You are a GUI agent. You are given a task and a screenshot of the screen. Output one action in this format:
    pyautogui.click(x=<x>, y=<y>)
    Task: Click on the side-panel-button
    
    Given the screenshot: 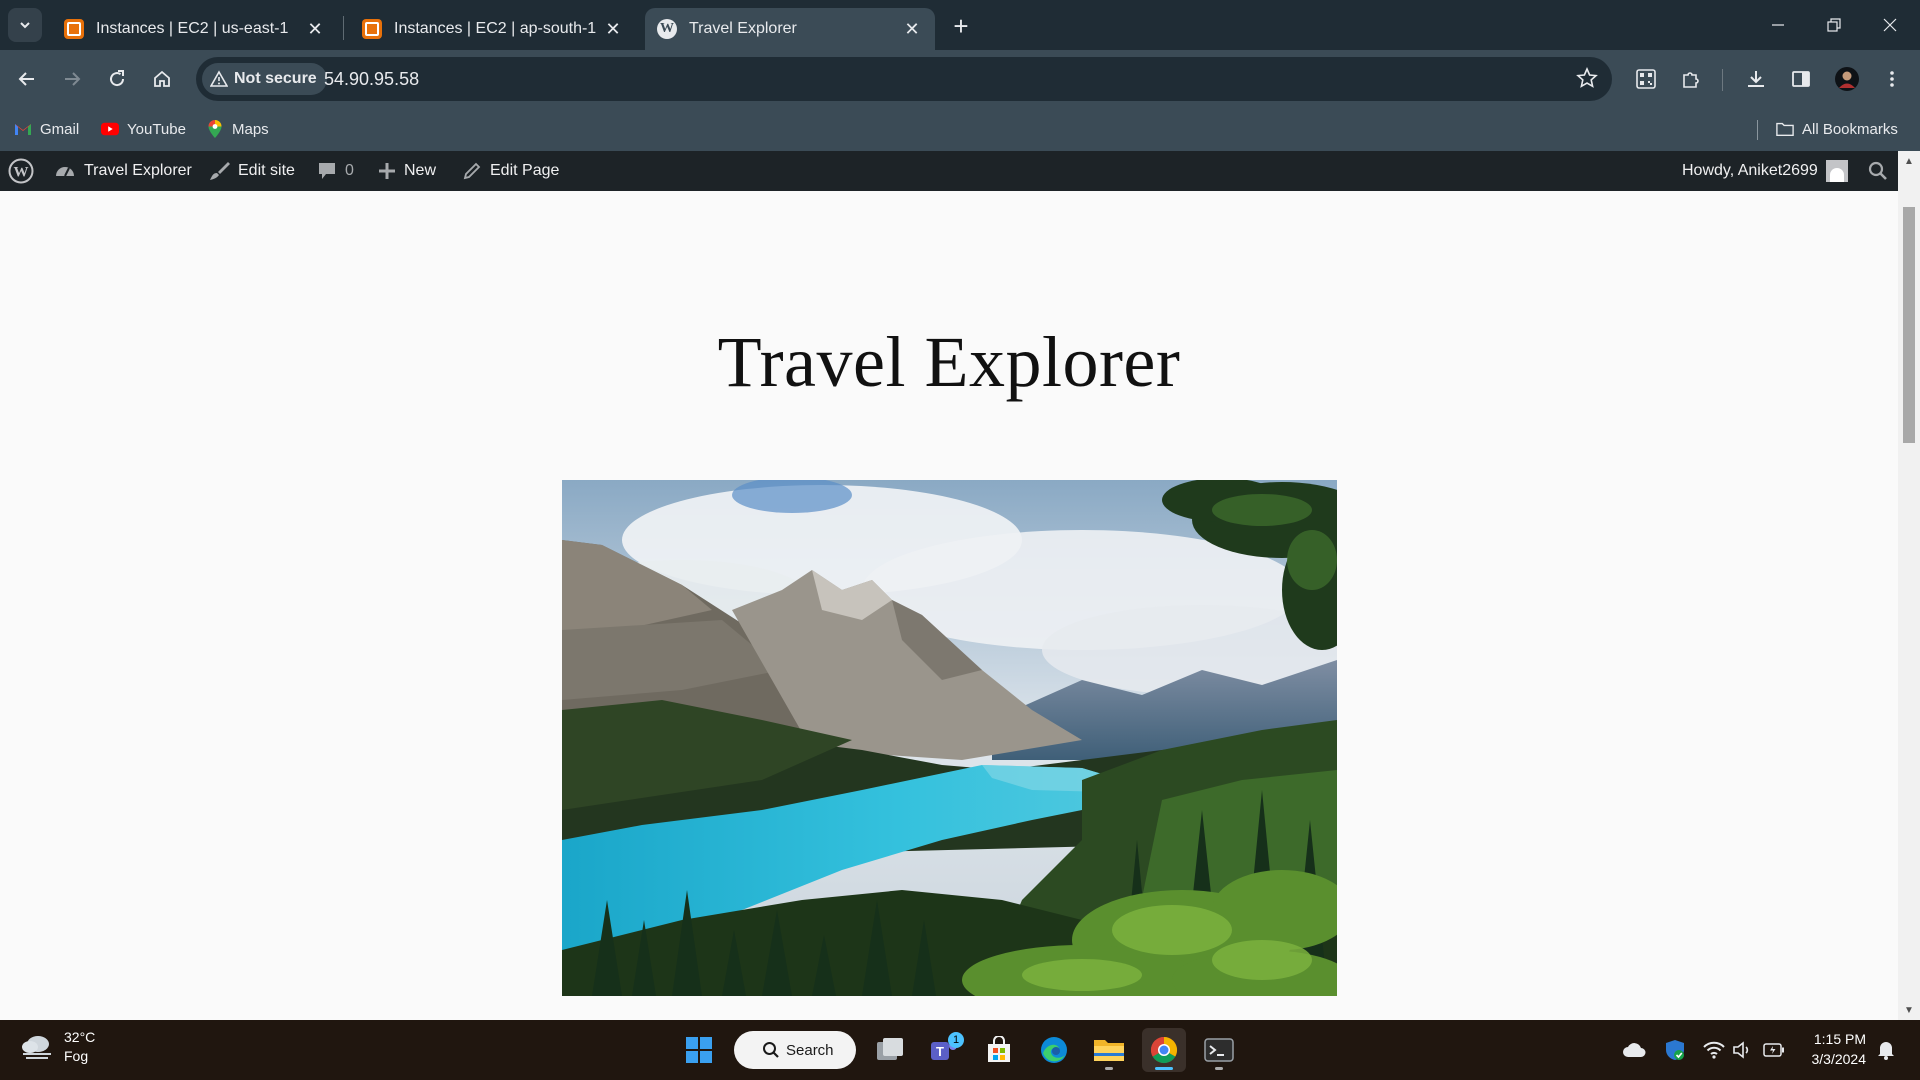 What is the action you would take?
    pyautogui.click(x=1801, y=79)
    